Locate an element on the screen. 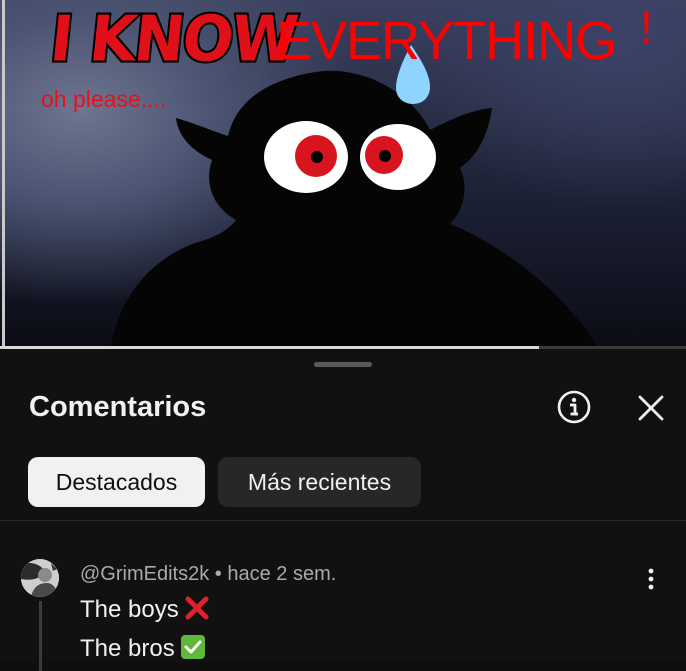 Image resolution: width=686 pixels, height=671 pixels. info-icon is located at coordinates (574, 407).